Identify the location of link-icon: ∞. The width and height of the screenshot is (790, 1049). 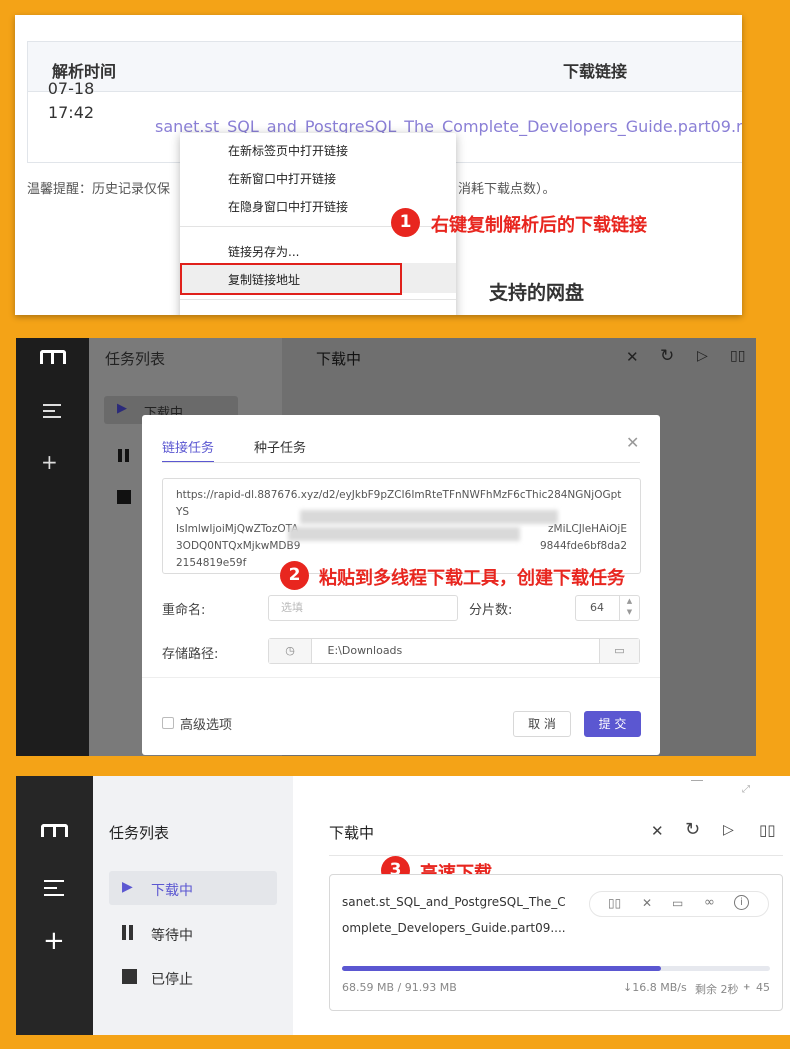
(709, 902).